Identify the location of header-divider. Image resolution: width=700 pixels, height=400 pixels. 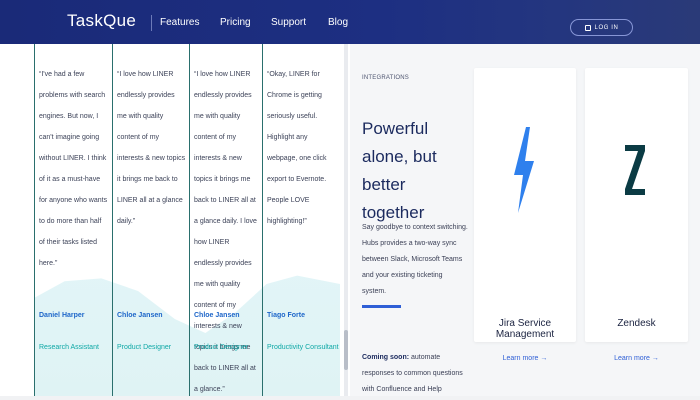
(151, 23).